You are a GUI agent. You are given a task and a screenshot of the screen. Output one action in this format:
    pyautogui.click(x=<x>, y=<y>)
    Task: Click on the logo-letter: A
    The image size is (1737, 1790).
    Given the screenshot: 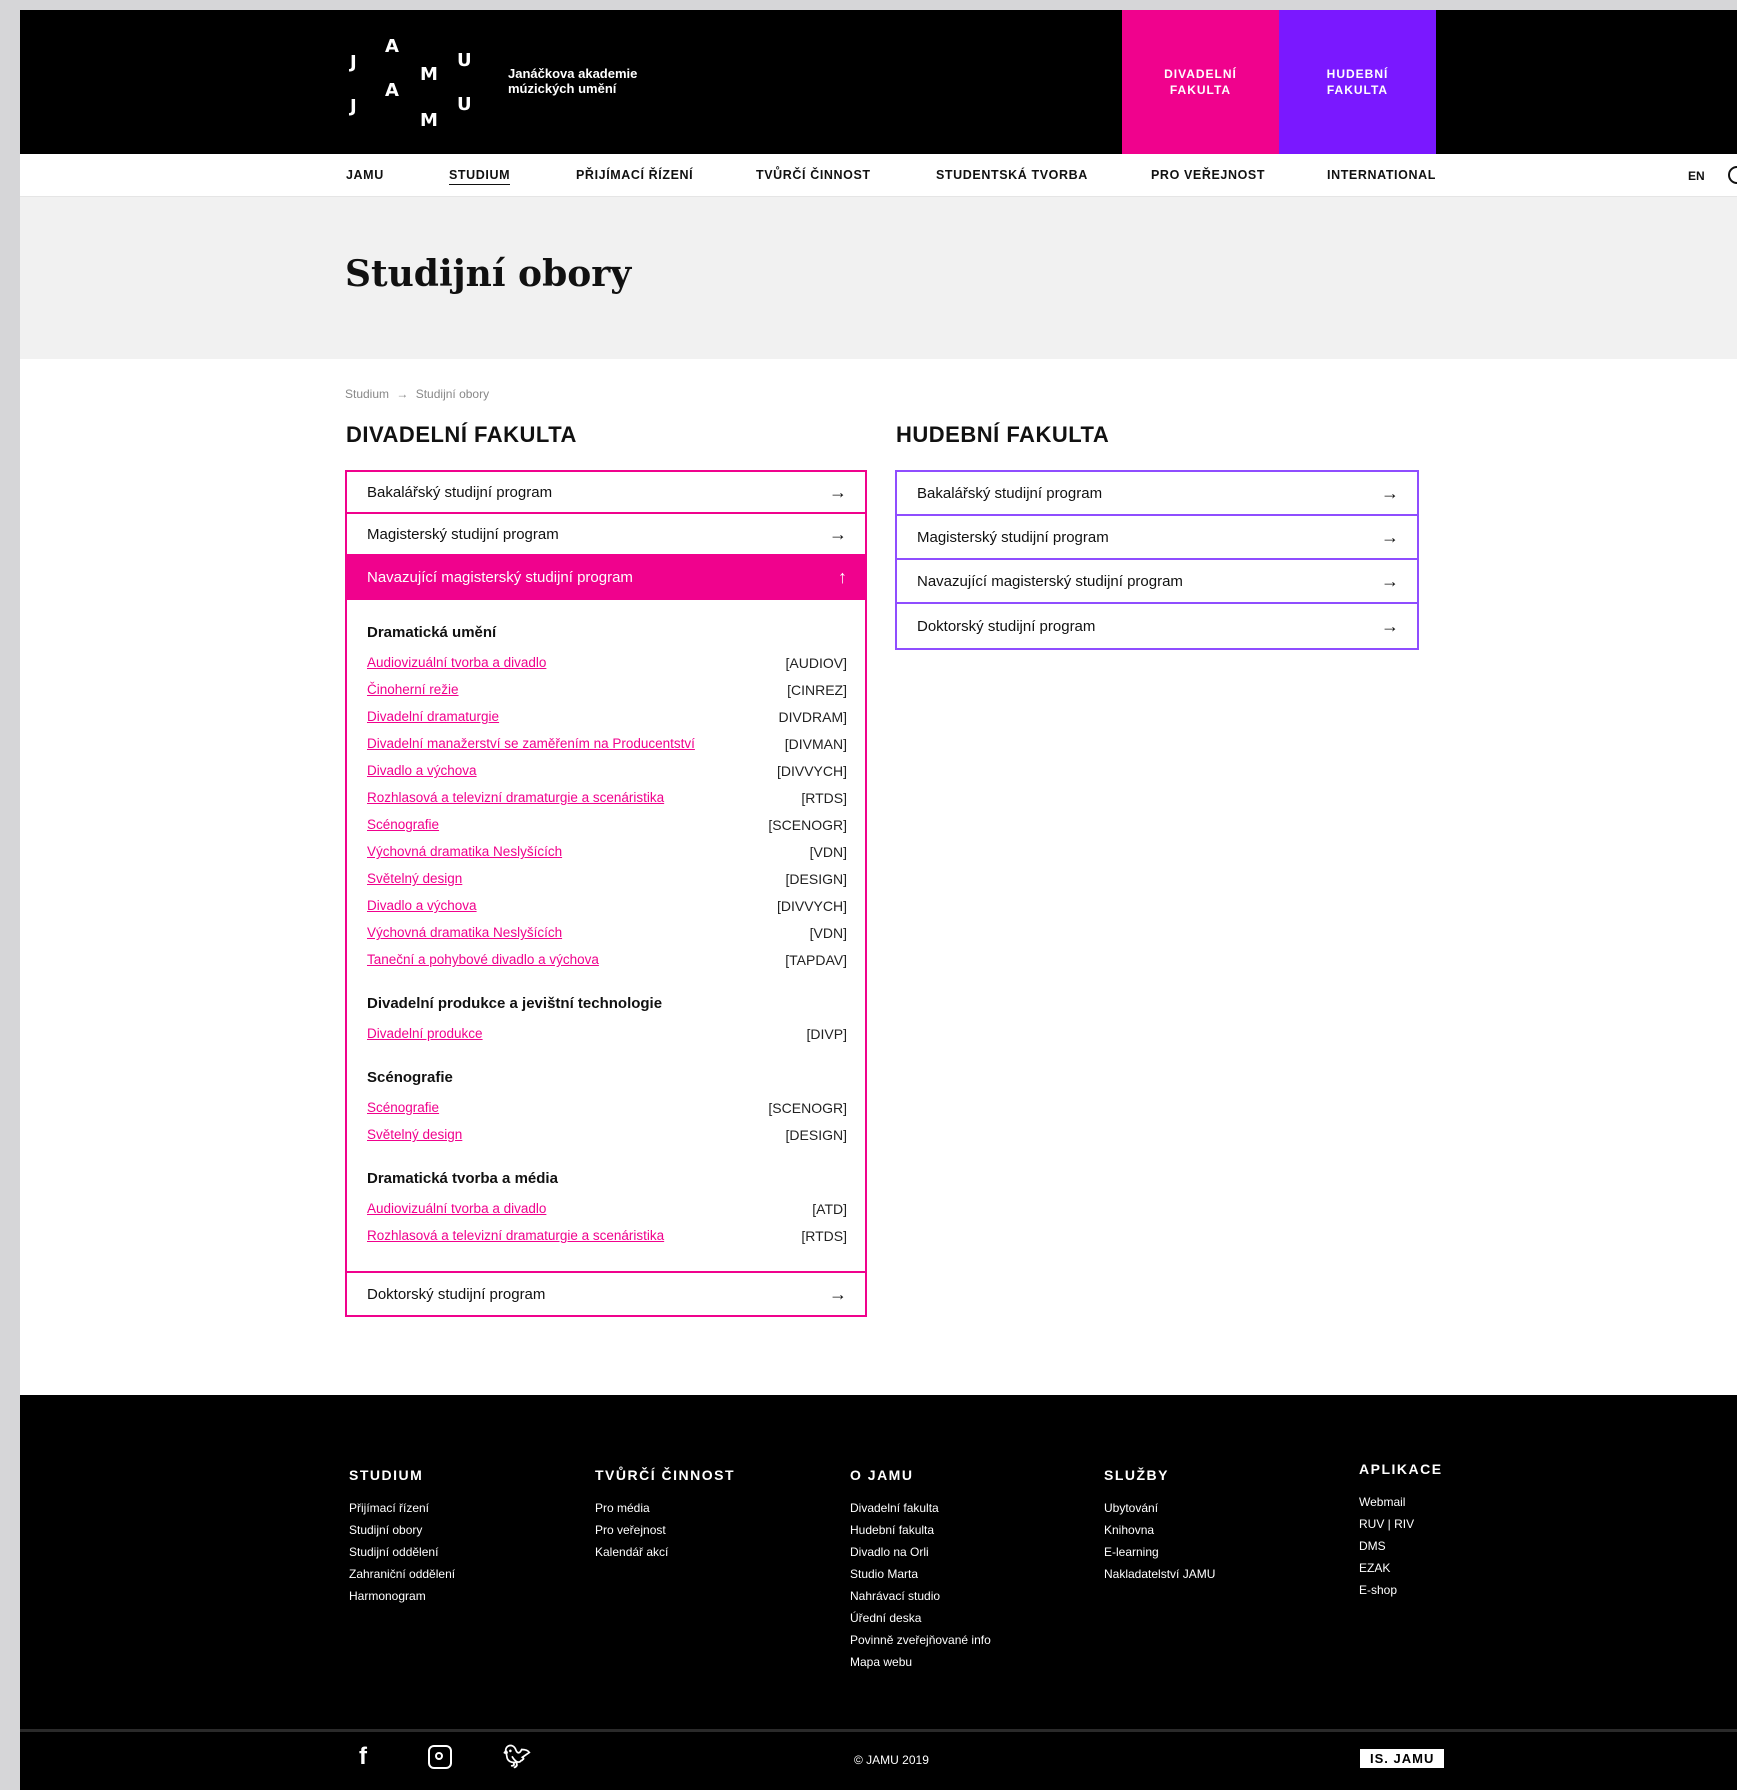 What is the action you would take?
    pyautogui.click(x=392, y=46)
    